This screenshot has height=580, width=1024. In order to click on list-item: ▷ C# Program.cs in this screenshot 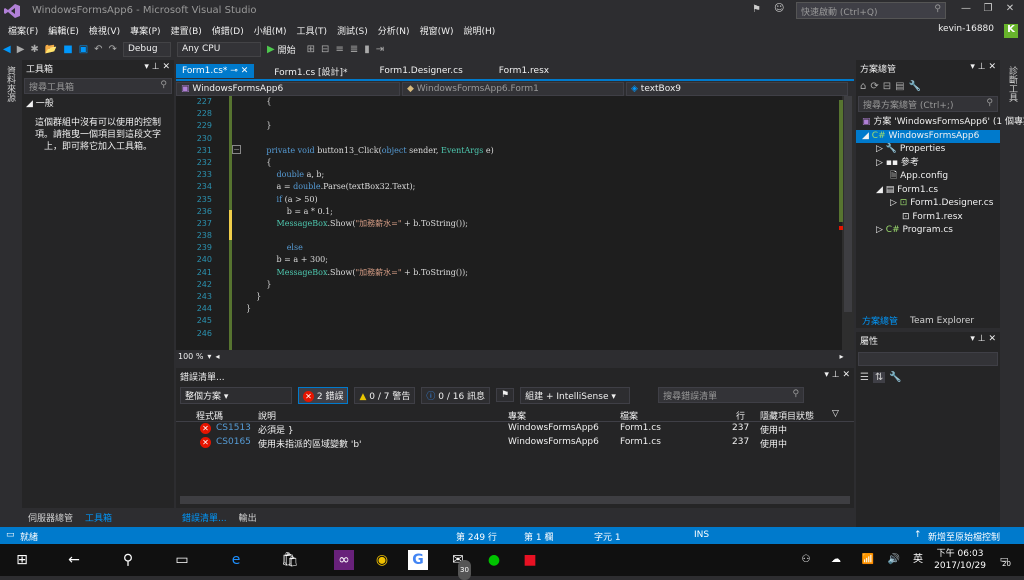, I will do `click(928, 231)`.